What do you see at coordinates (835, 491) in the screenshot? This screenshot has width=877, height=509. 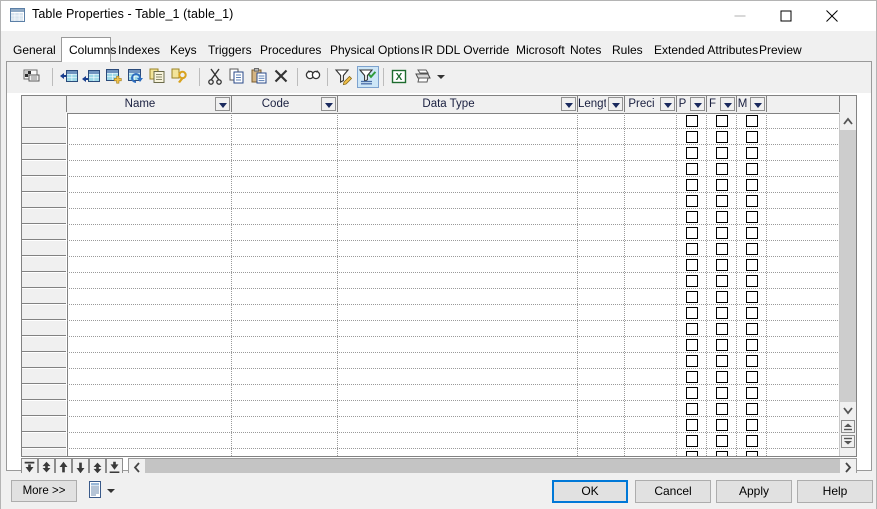 I see `help-button: Help` at bounding box center [835, 491].